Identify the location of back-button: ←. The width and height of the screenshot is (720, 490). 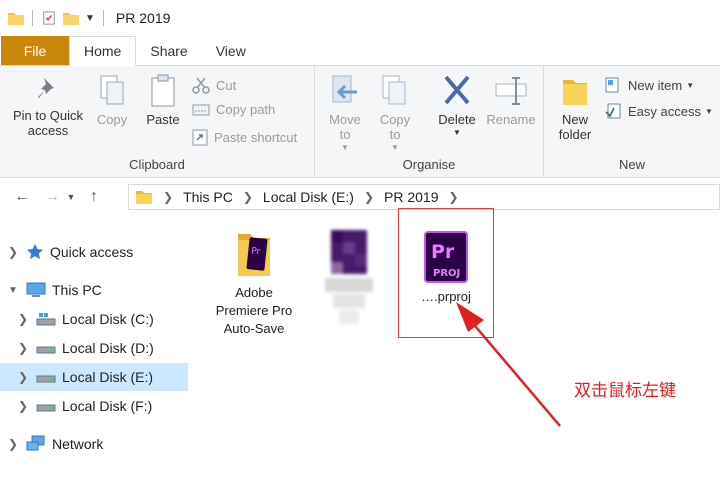
(22, 197).